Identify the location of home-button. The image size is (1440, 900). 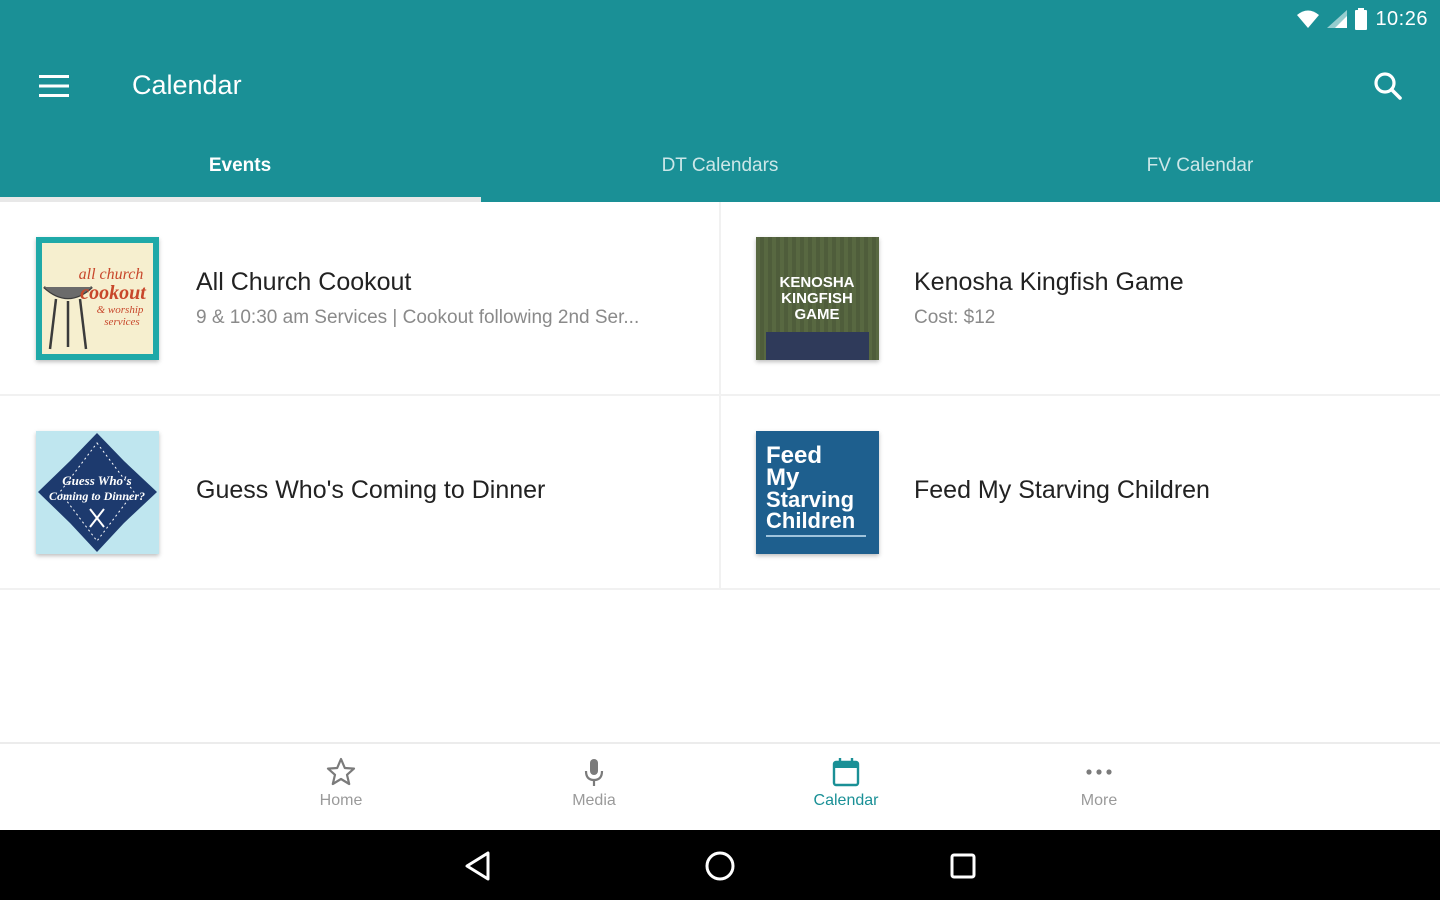
(720, 866).